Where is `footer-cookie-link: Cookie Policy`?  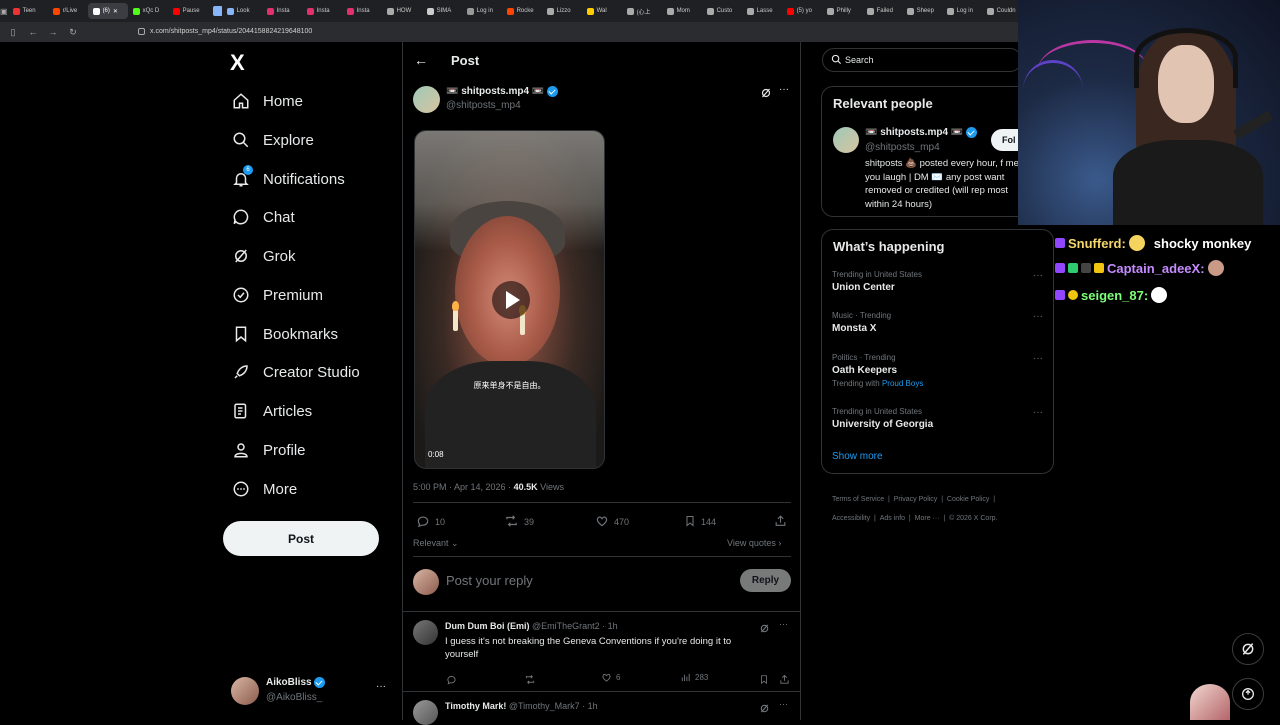
footer-cookie-link: Cookie Policy is located at coordinates (968, 499).